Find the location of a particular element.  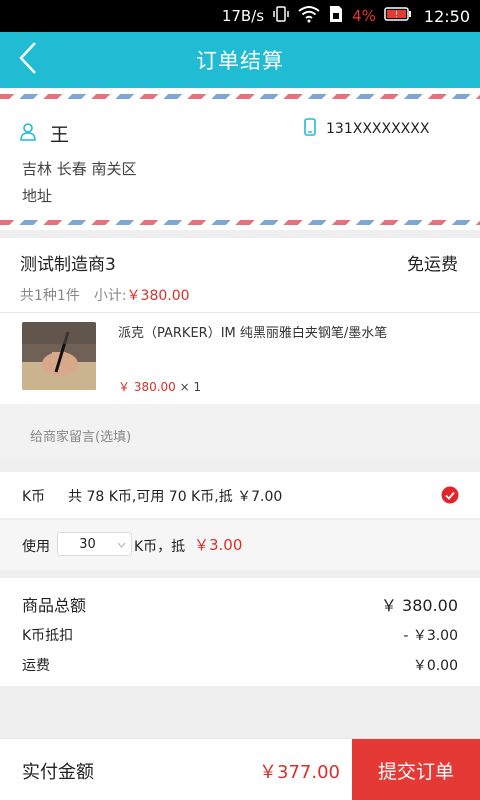

back-button is located at coordinates (33, 60).